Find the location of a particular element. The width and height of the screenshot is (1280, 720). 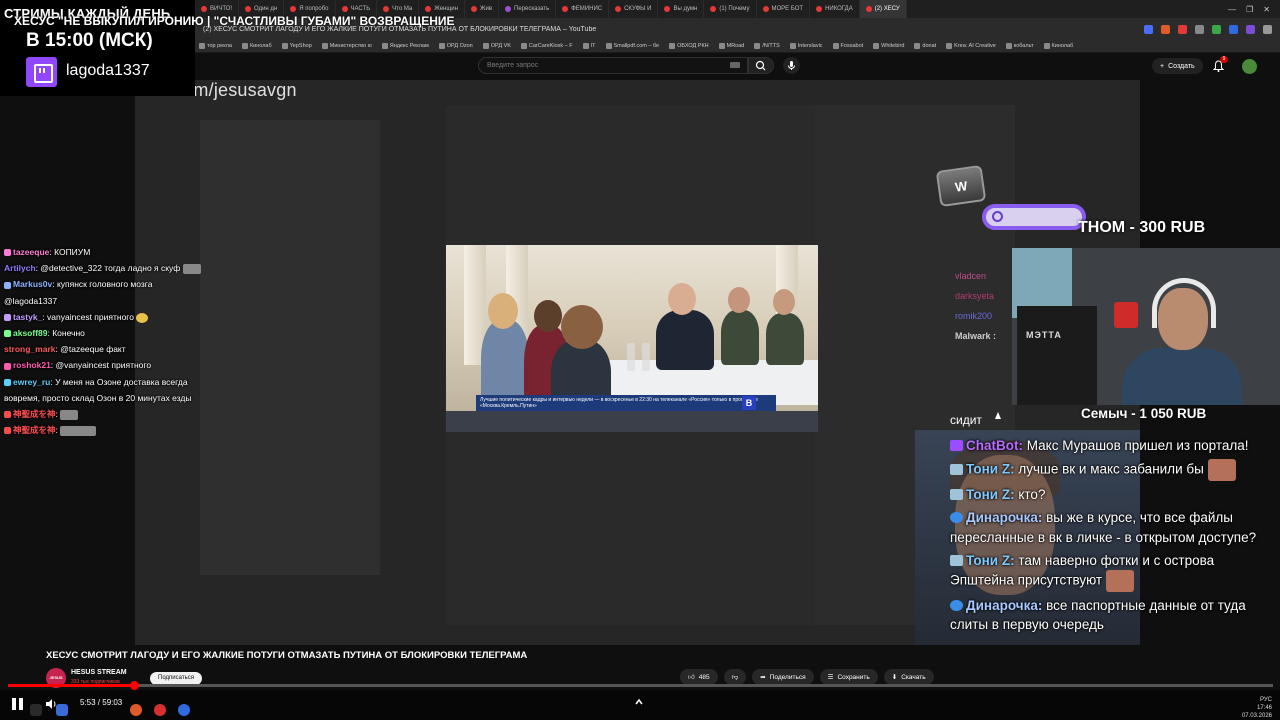

mini-chat-user: vladcen is located at coordinates (971, 276).